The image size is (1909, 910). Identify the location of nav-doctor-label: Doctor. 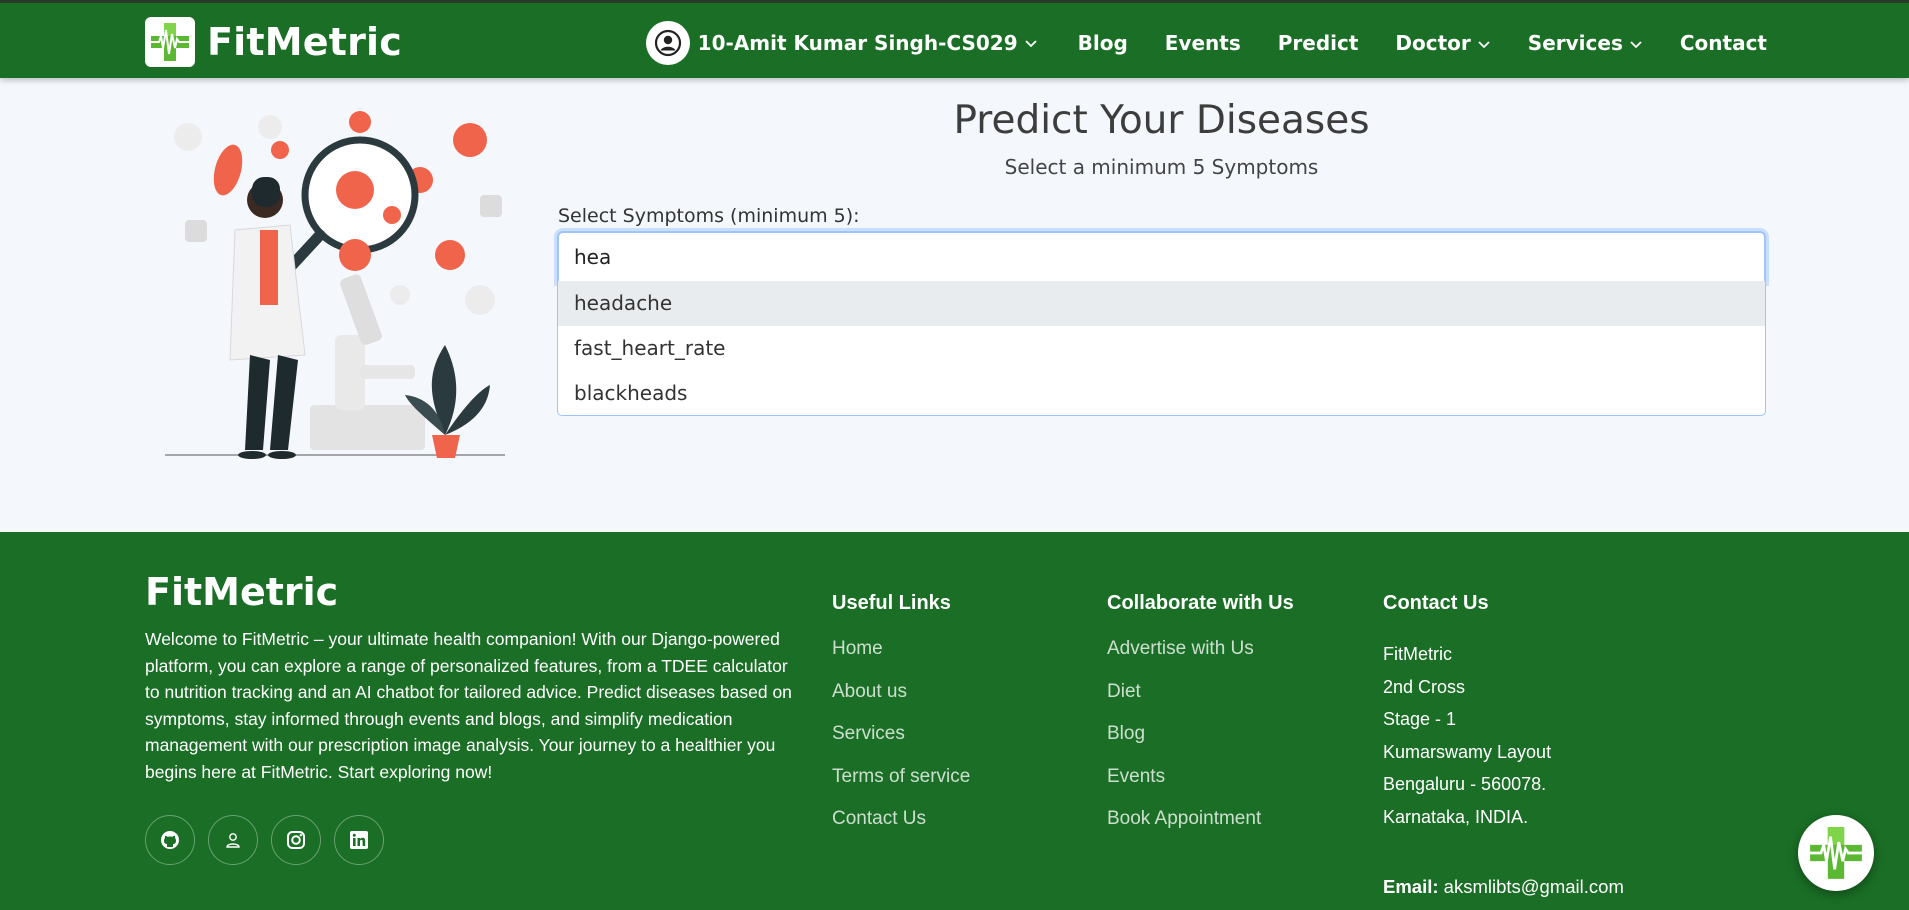
(1433, 43).